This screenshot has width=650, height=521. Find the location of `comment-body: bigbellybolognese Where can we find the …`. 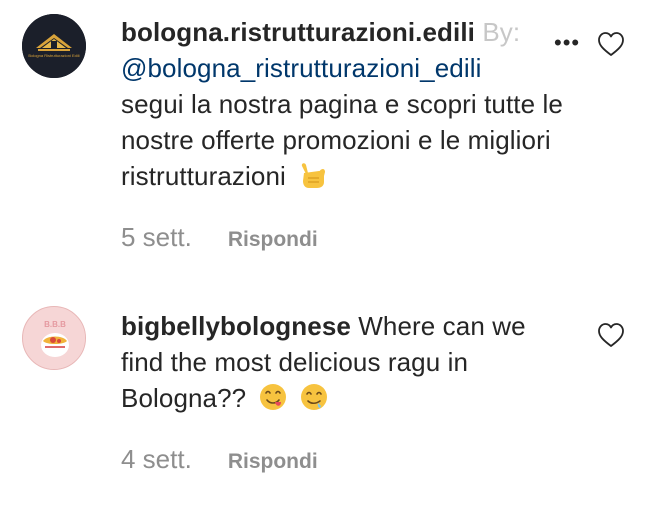

comment-body: bigbellybolognese Where can we find the … is located at coordinates (343, 362).